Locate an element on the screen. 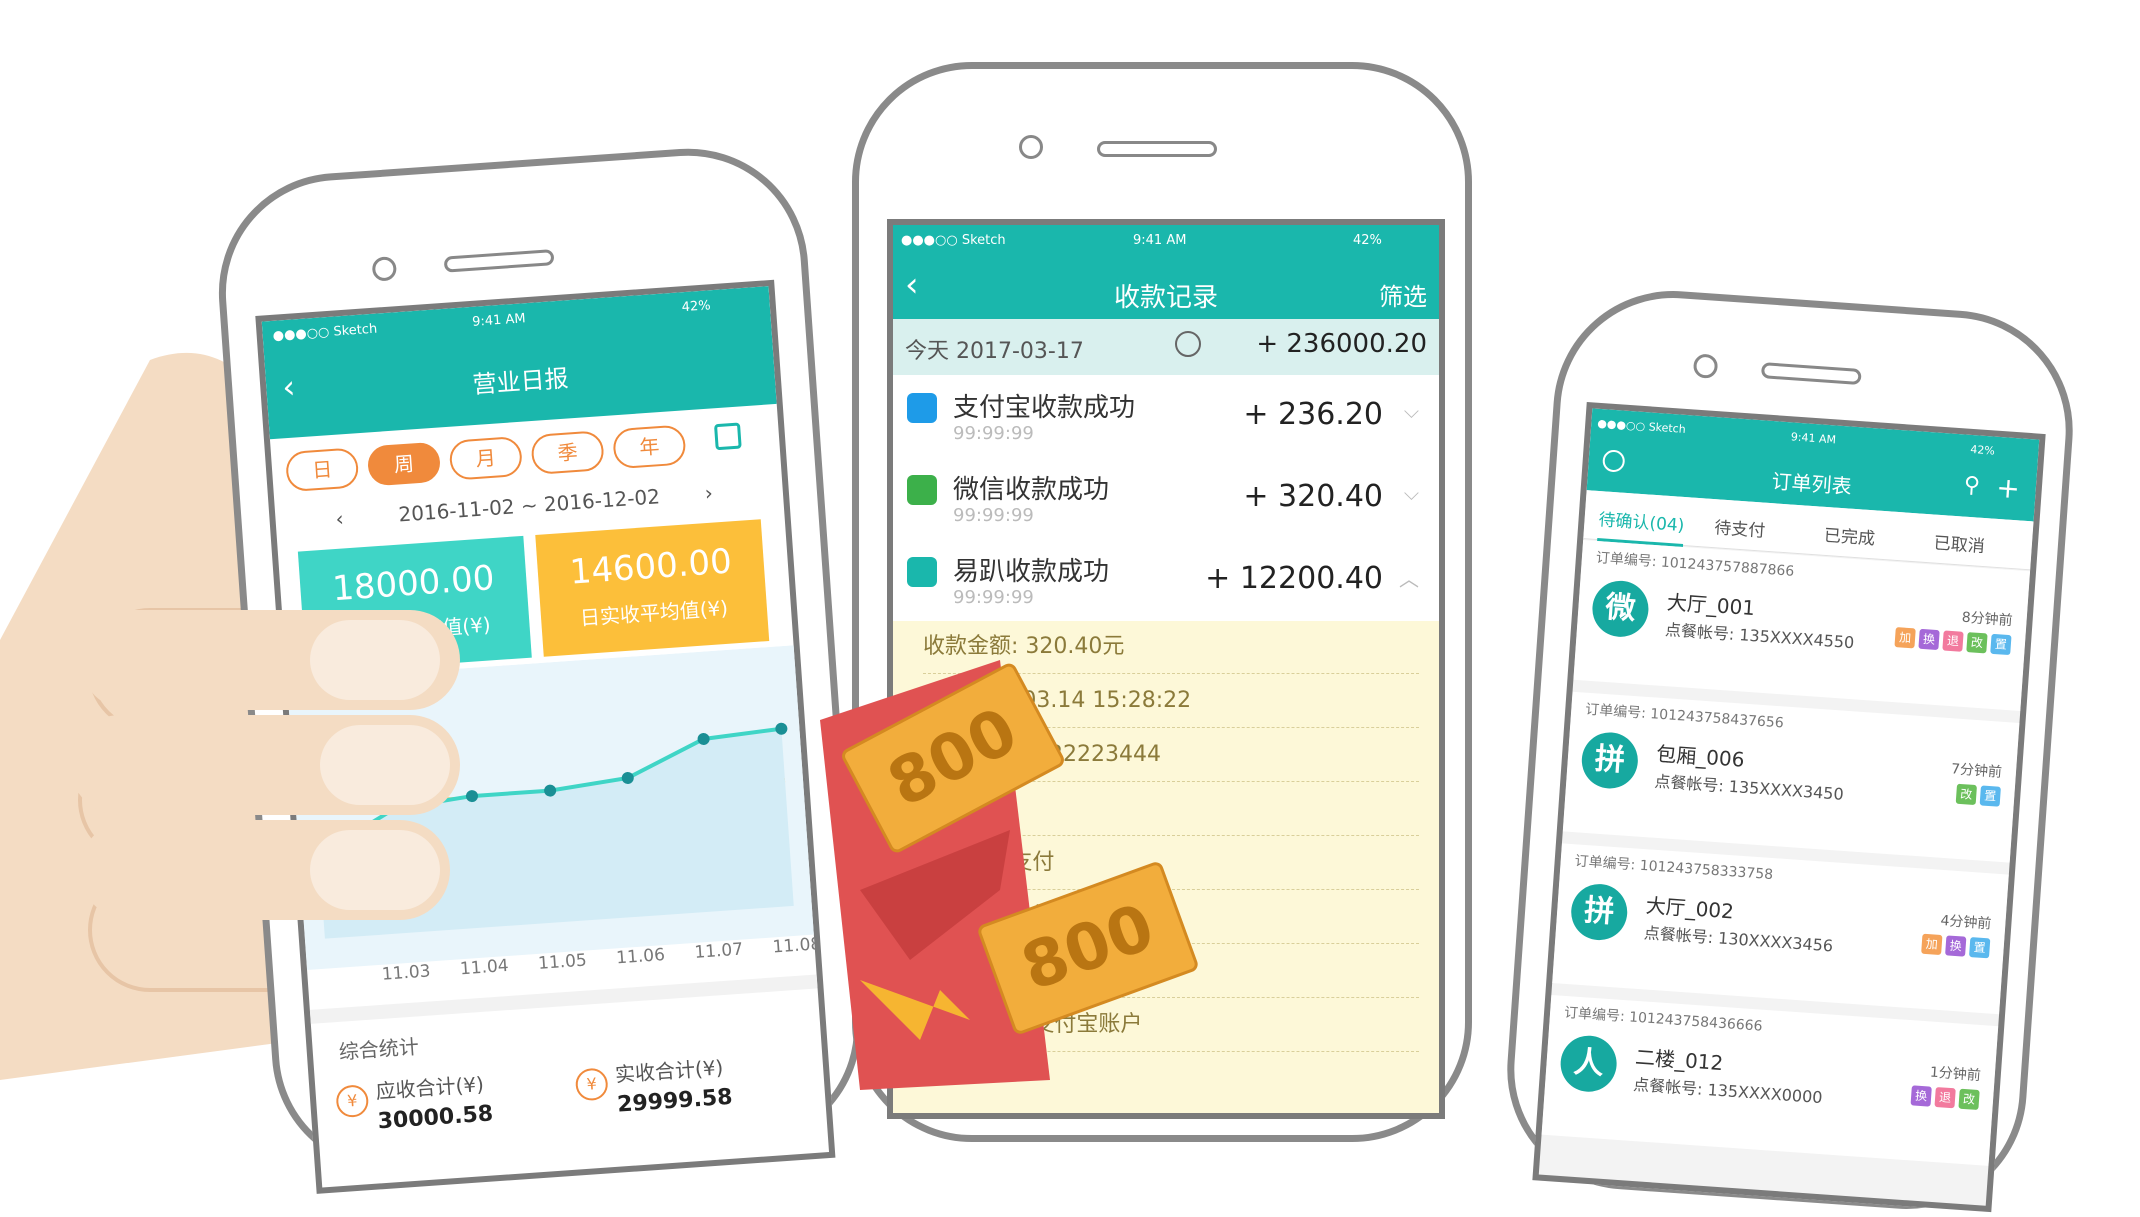 This screenshot has height=1217, width=2140. x-tick-label: 11.04 is located at coordinates (484, 967).